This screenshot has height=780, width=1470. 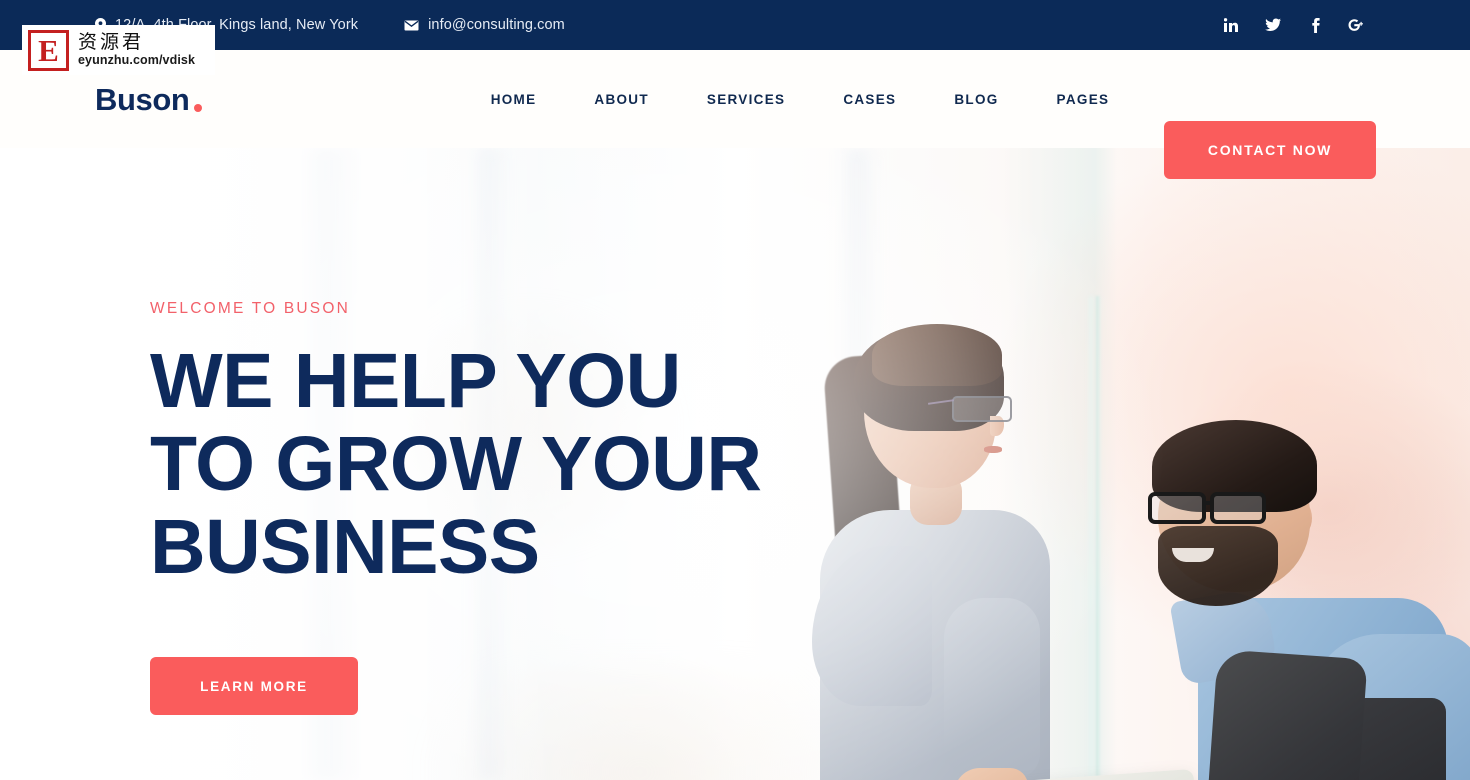 What do you see at coordinates (496, 25) in the screenshot?
I see `email-text: info@consulting.com` at bounding box center [496, 25].